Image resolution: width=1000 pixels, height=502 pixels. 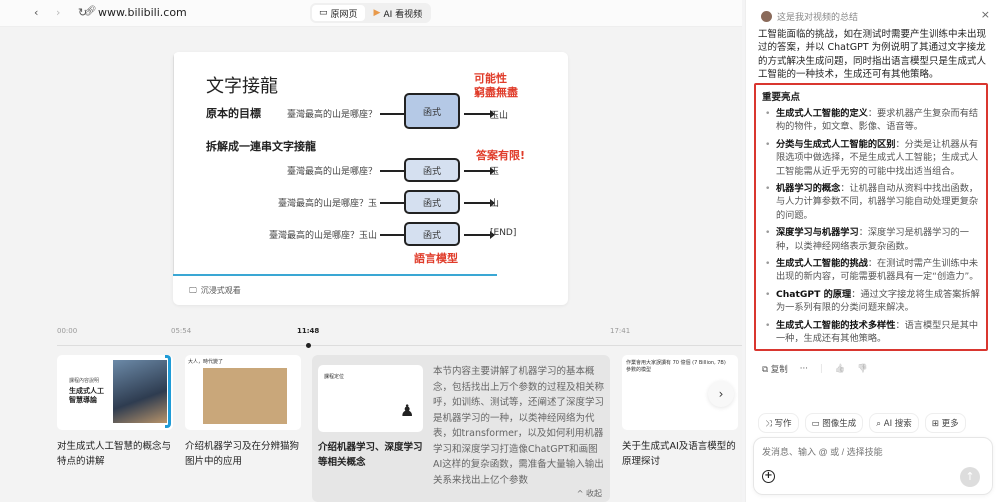 What do you see at coordinates (243, 392) in the screenshot?
I see `chapter-thumbnail: 大人，時代變了` at bounding box center [243, 392].